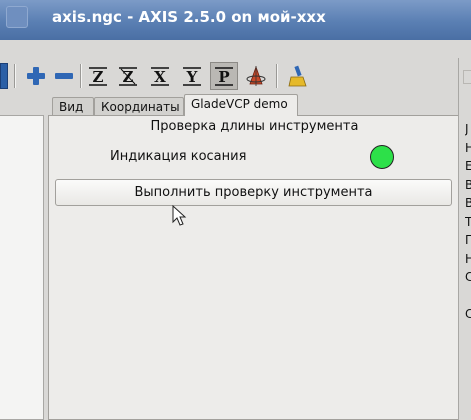 The image size is (471, 420). I want to click on tab-view: Вид, so click(73, 106).